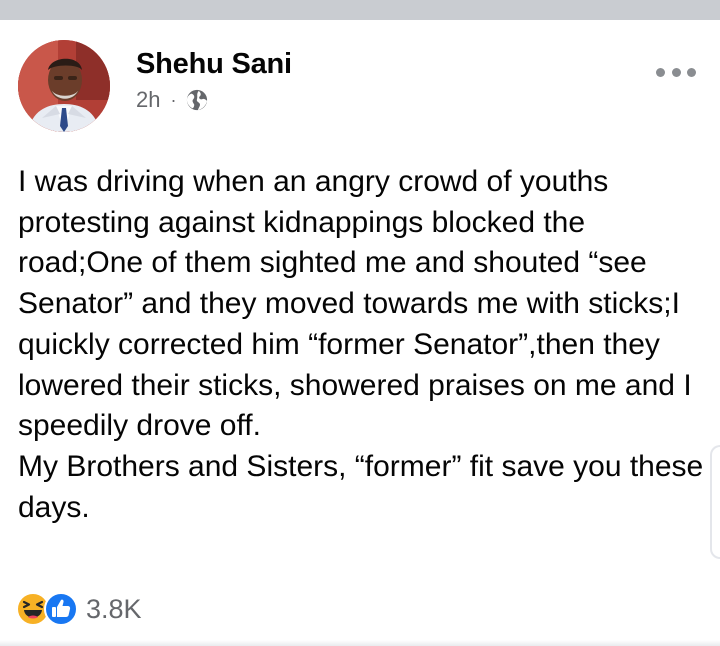 The width and height of the screenshot is (720, 646). I want to click on post-time: 2h, so click(148, 100).